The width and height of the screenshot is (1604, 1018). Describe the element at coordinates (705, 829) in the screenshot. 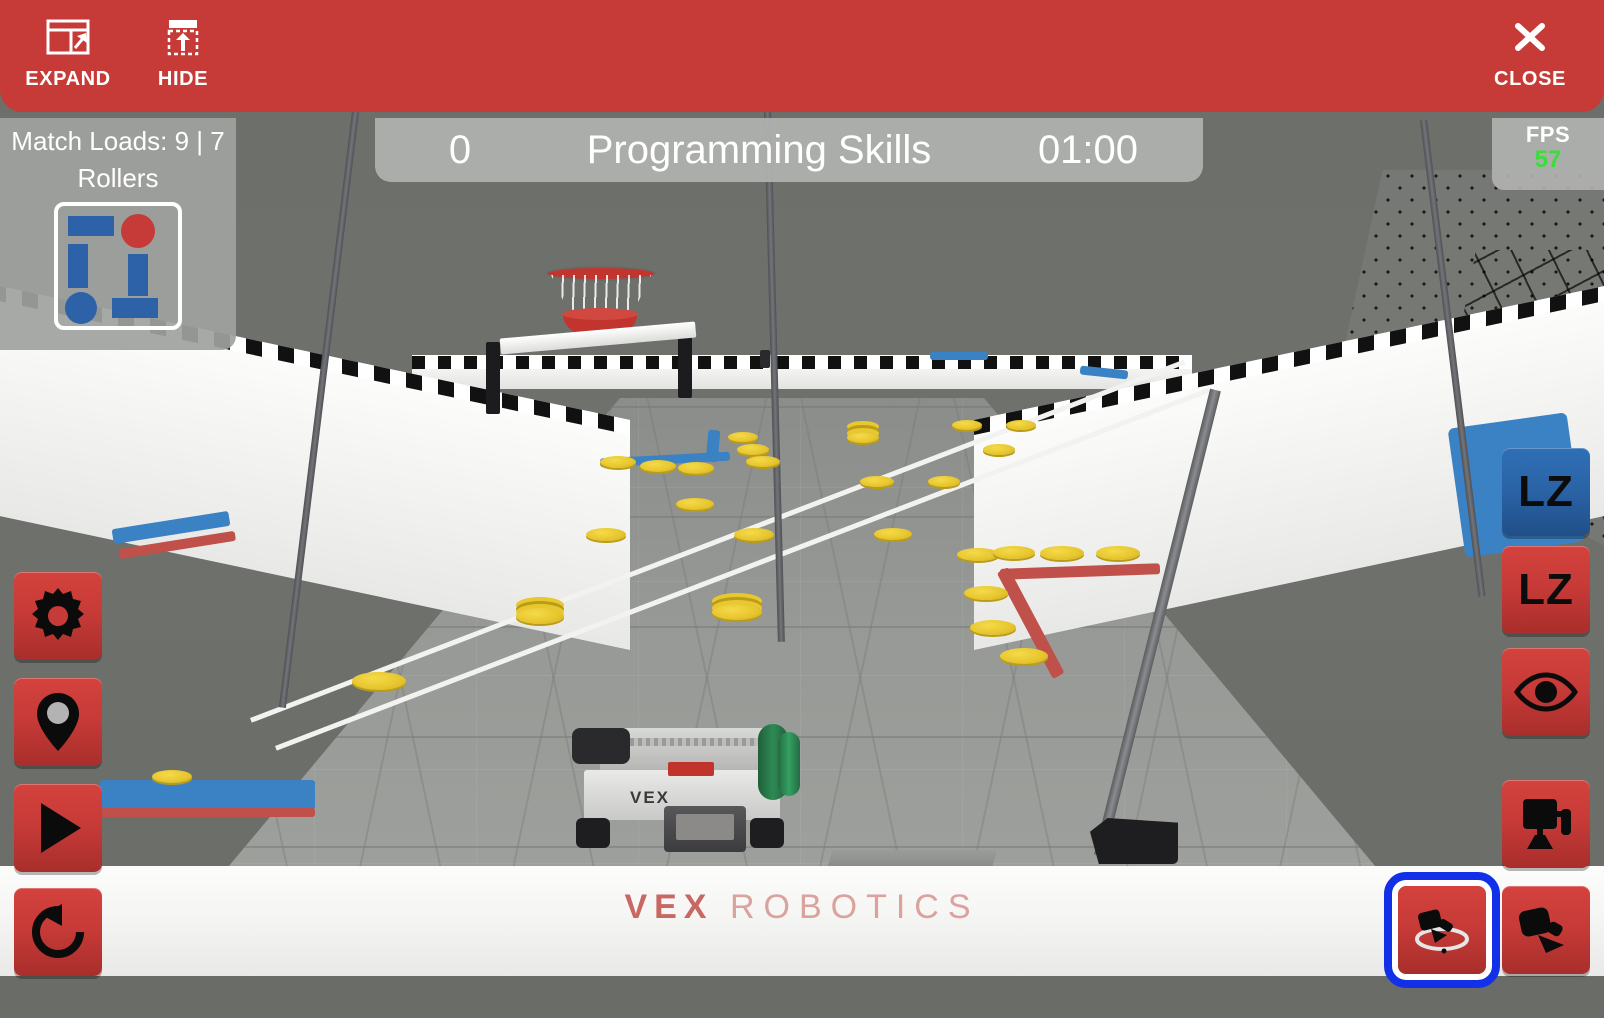

I see `robot-brain` at that location.